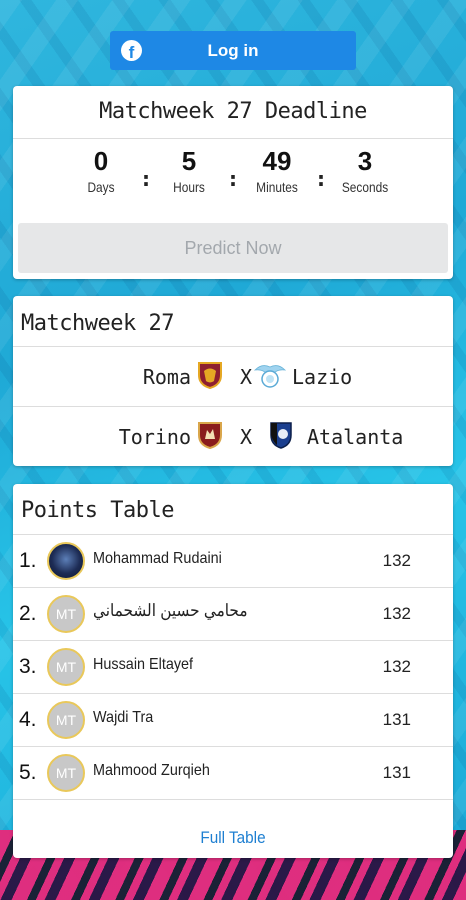 This screenshot has width=466, height=900. What do you see at coordinates (210, 435) in the screenshot?
I see `torino-crest-icon` at bounding box center [210, 435].